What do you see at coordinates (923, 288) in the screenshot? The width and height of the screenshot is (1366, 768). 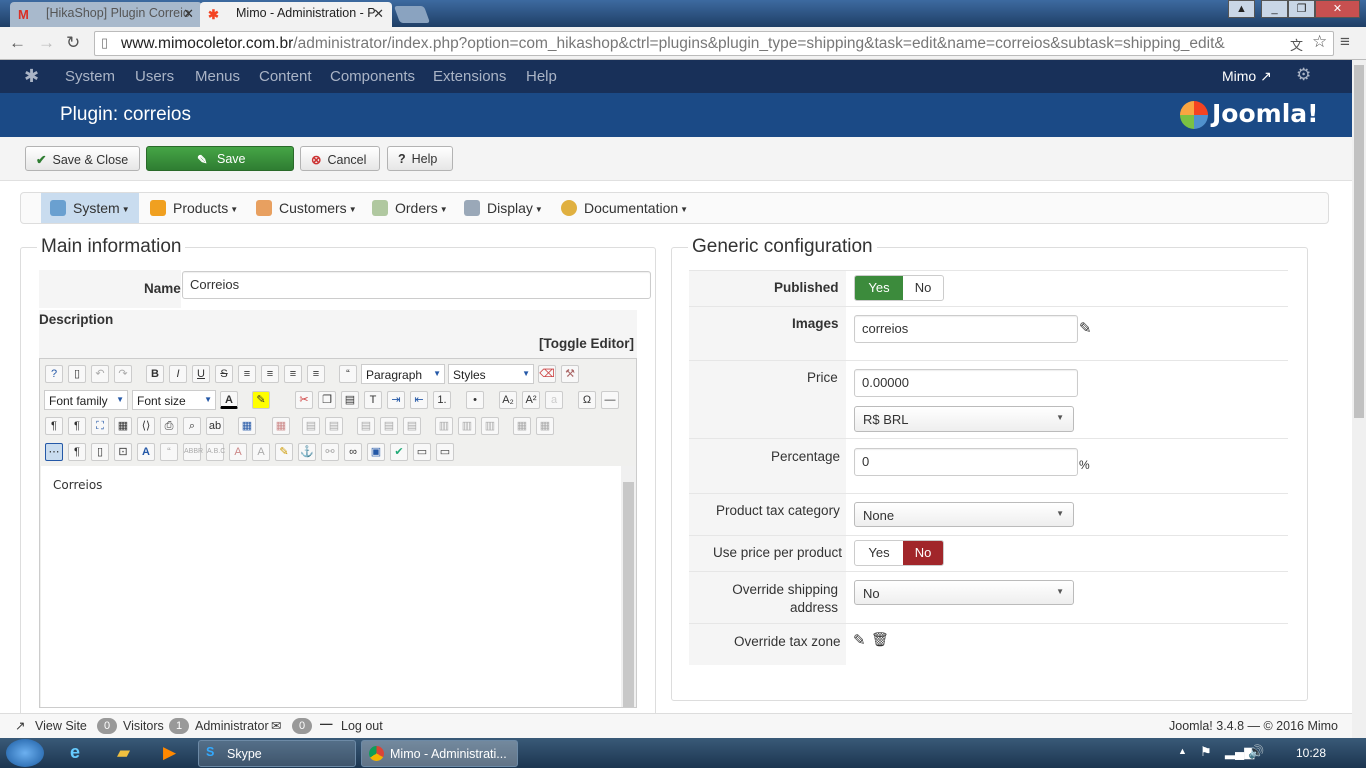 I see `published-no: No` at bounding box center [923, 288].